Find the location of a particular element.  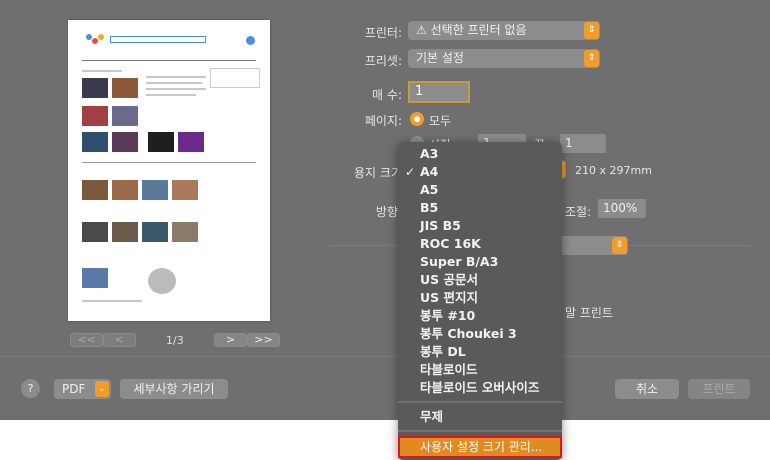

menu-item-roc-16k: ROC 16K is located at coordinates (480, 244).